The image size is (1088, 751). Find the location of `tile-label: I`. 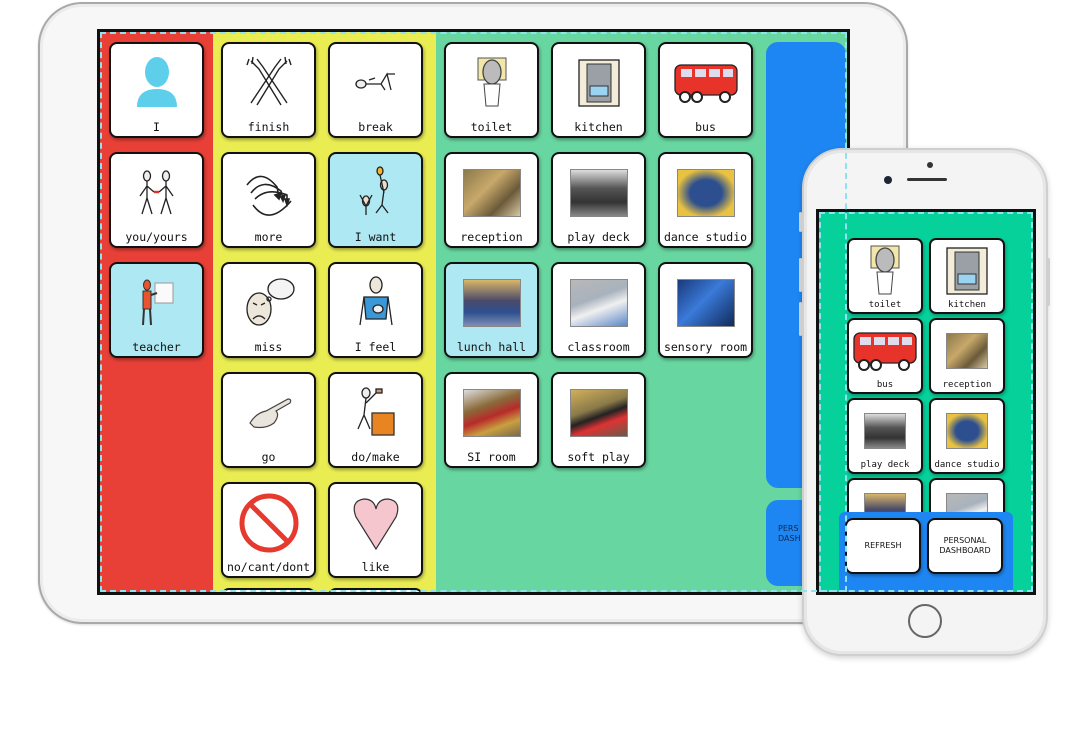

tile-label: I is located at coordinates (156, 127).